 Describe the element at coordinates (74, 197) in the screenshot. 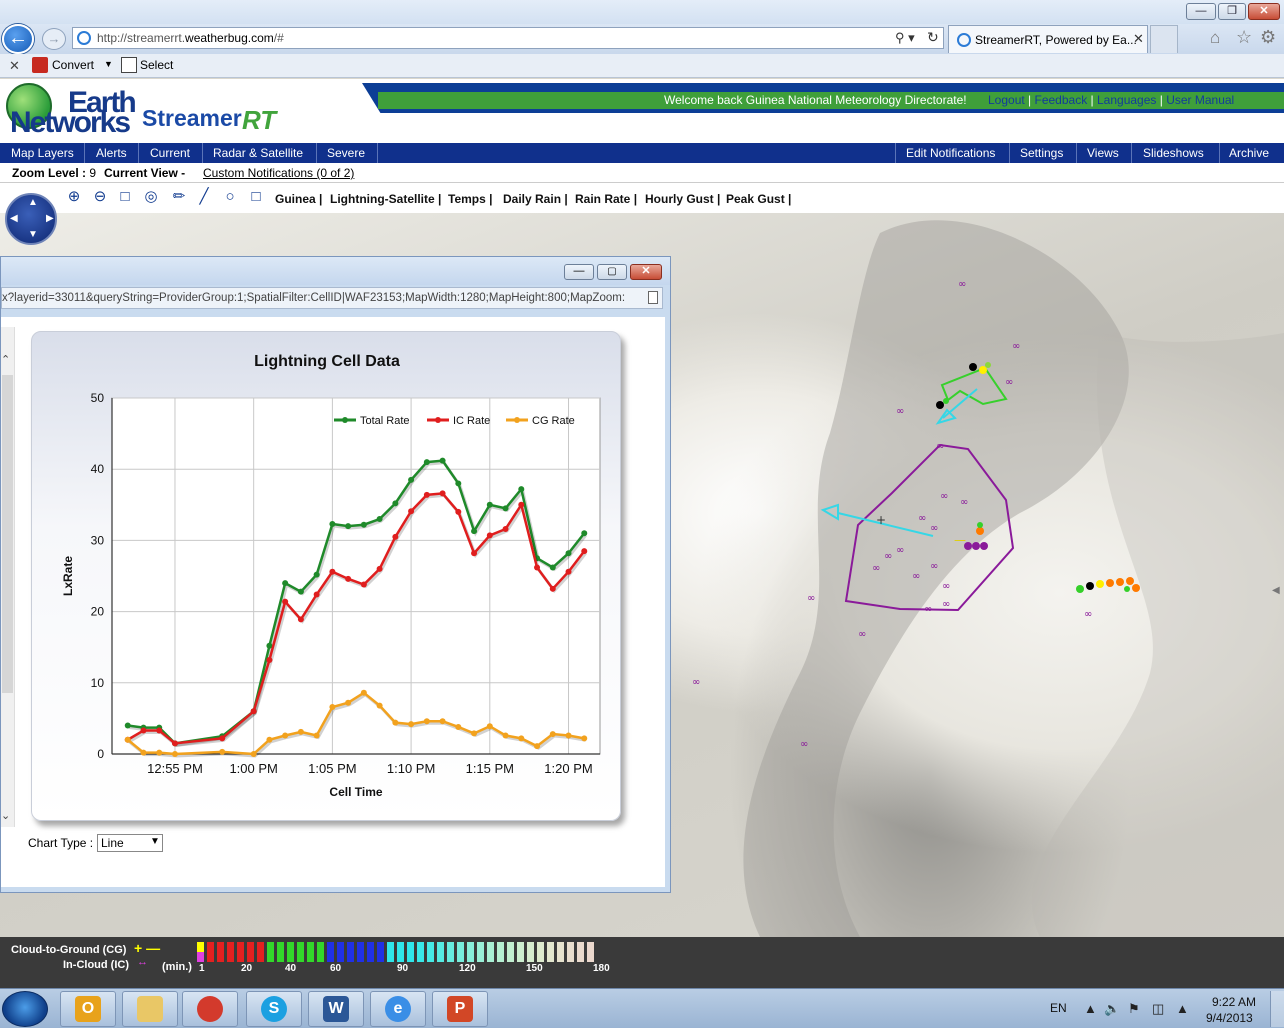

I see `zoom-in-icon: ⊕` at that location.